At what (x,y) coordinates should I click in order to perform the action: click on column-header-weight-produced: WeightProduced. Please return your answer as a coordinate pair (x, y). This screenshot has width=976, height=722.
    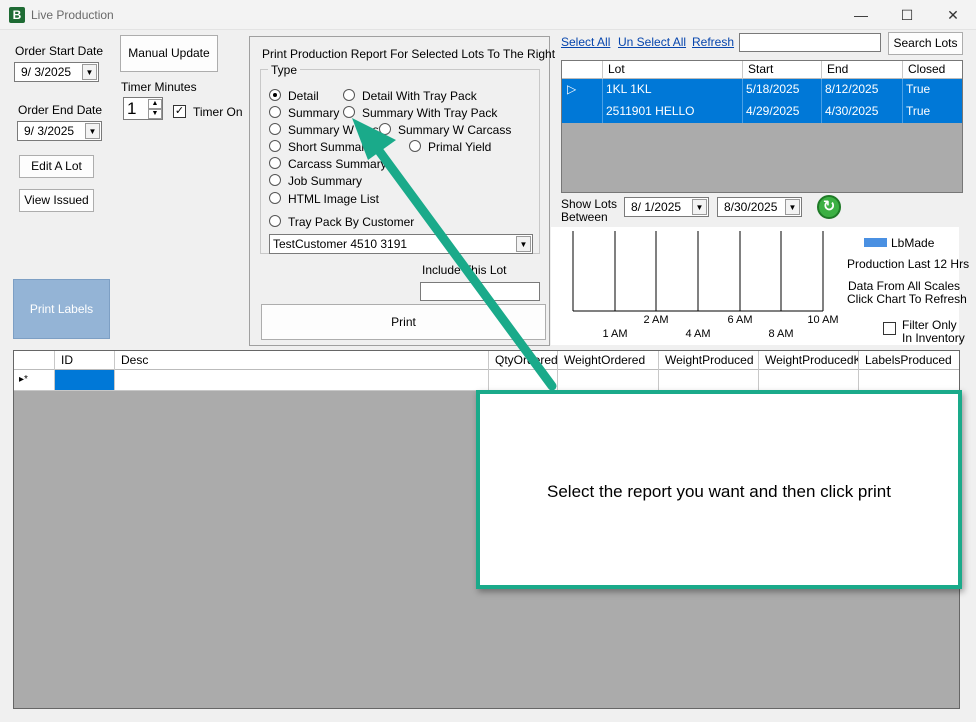
    Looking at the image, I should click on (709, 360).